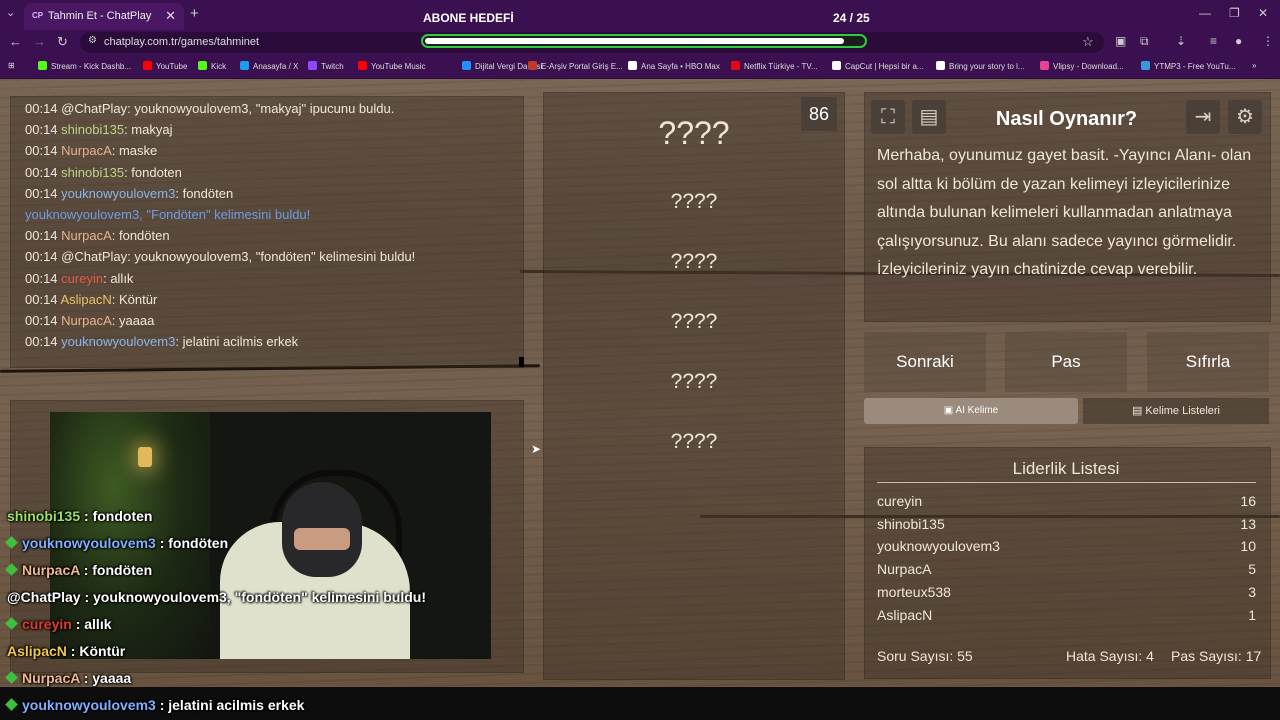  I want to click on chat-scrollbar, so click(521, 362).